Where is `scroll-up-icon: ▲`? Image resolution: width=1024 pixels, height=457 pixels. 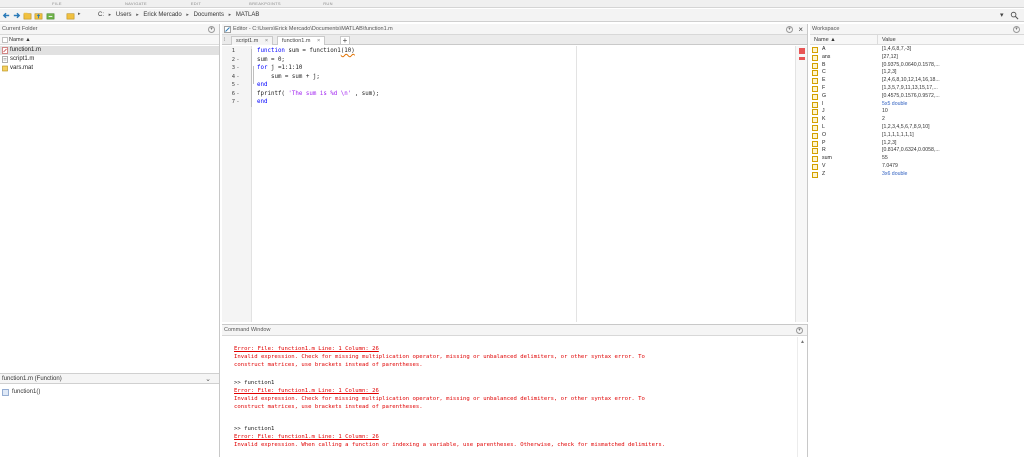
scroll-up-icon: ▲ is located at coordinates (802, 342).